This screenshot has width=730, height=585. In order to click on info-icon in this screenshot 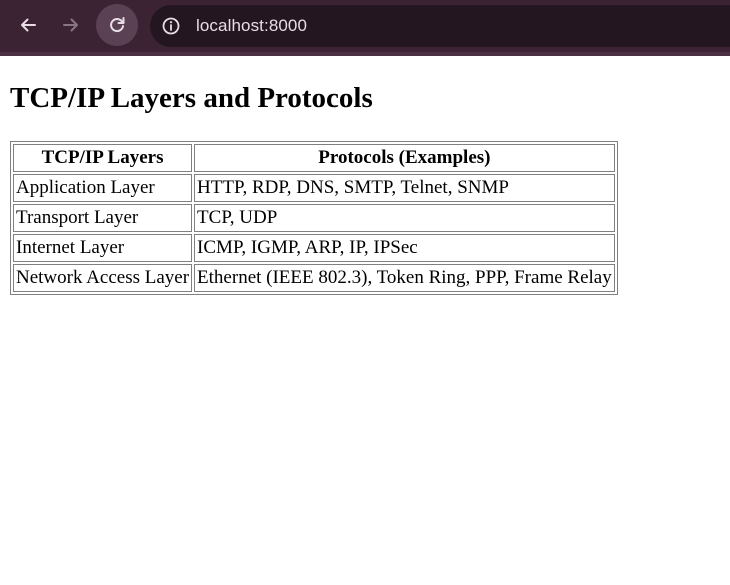, I will do `click(171, 26)`.